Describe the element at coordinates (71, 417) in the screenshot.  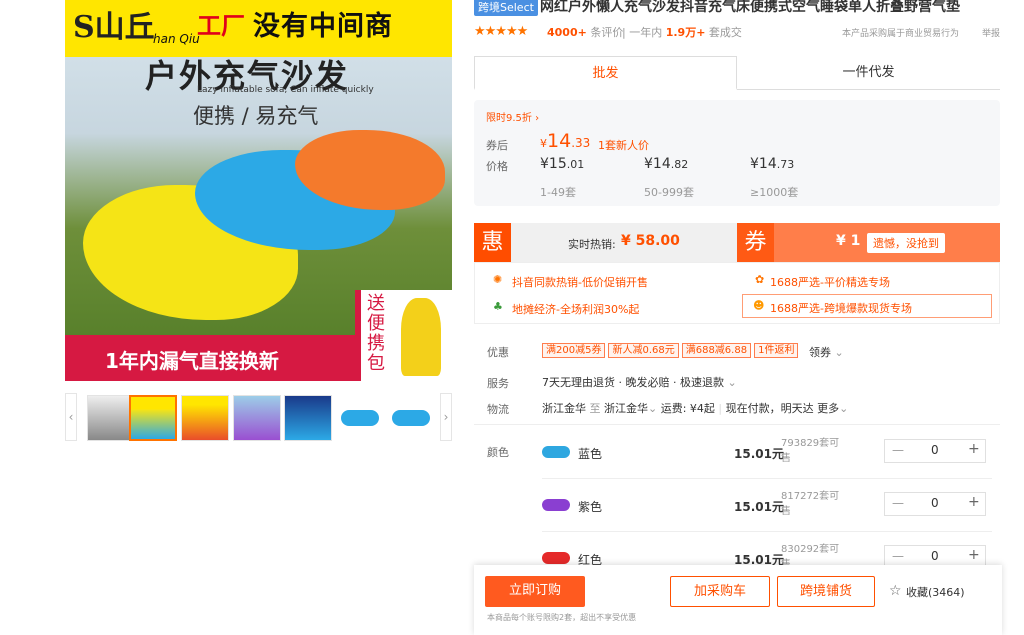
I see `thumbnail-prev-button: ‹` at that location.